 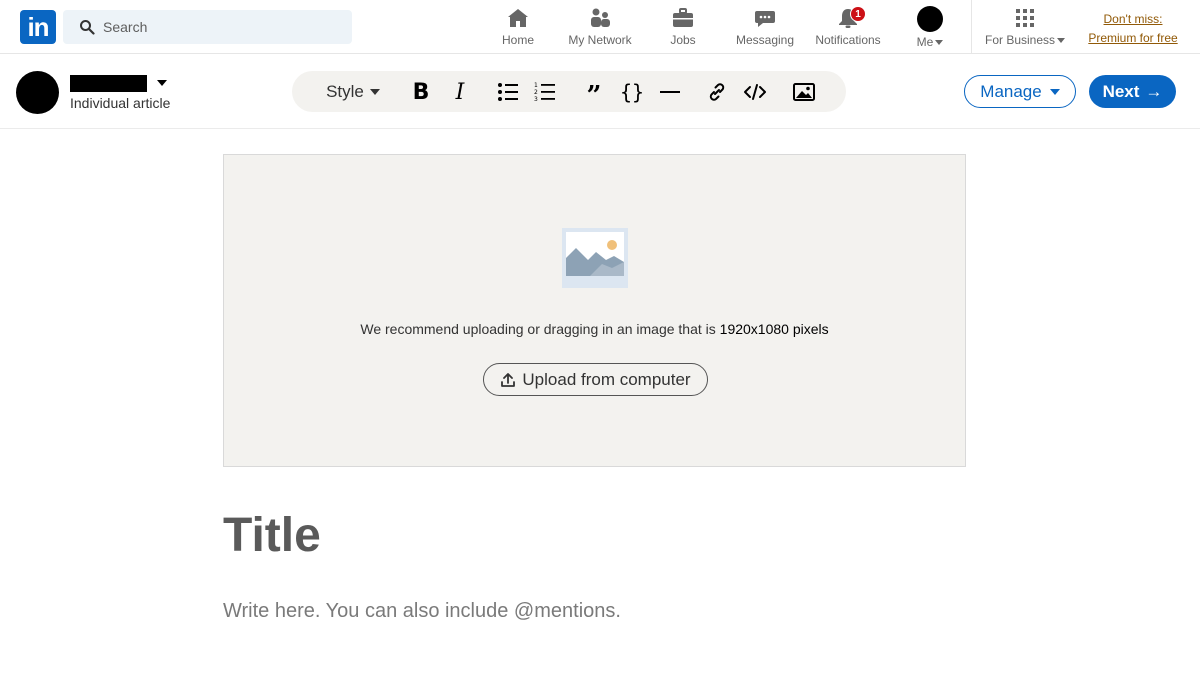 I want to click on upload-from-computer-button: Upload from computer, so click(x=595, y=379).